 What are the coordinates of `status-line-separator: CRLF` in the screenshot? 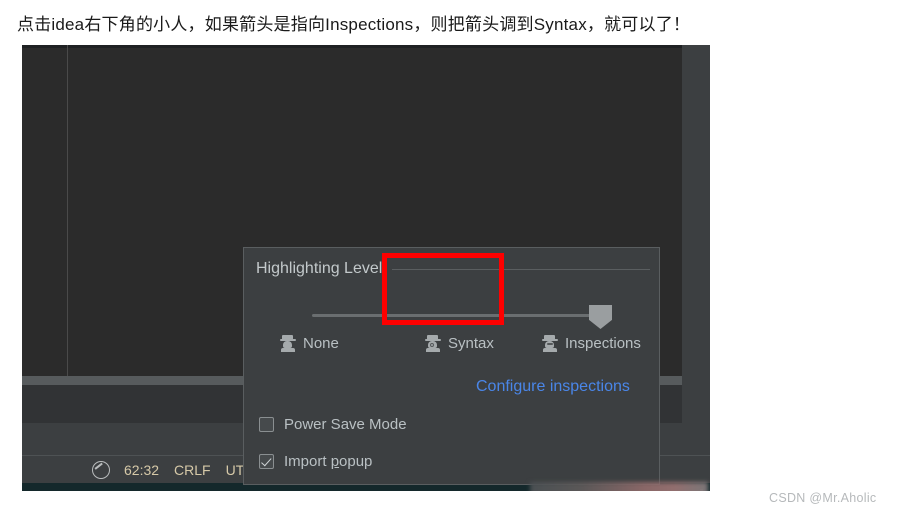 It's located at (192, 470).